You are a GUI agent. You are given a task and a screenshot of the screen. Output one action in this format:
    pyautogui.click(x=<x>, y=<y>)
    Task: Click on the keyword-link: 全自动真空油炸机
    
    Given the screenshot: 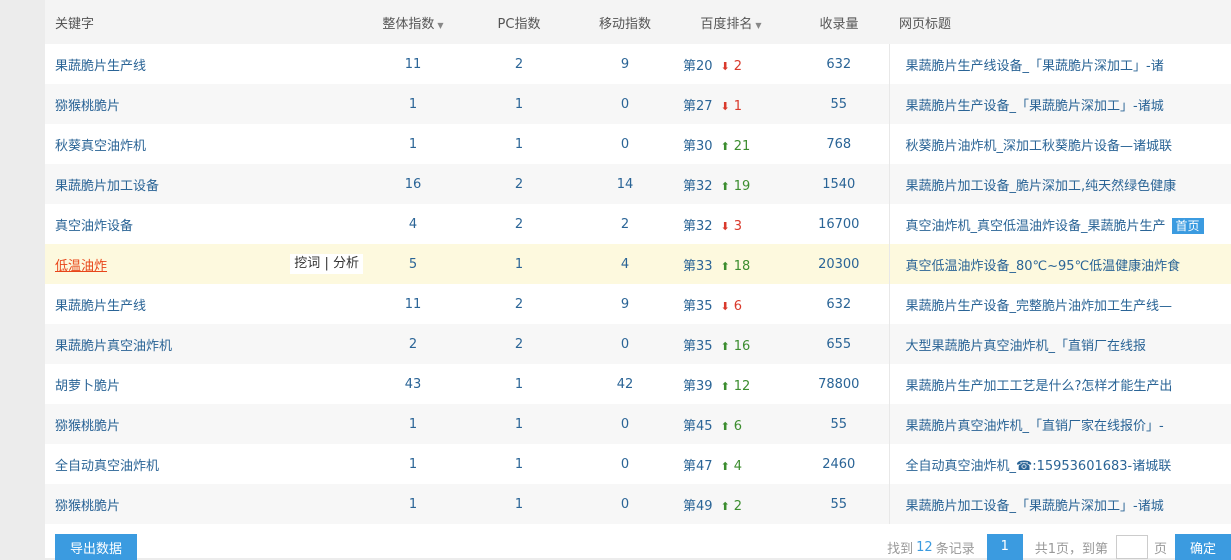 What is the action you would take?
    pyautogui.click(x=107, y=466)
    